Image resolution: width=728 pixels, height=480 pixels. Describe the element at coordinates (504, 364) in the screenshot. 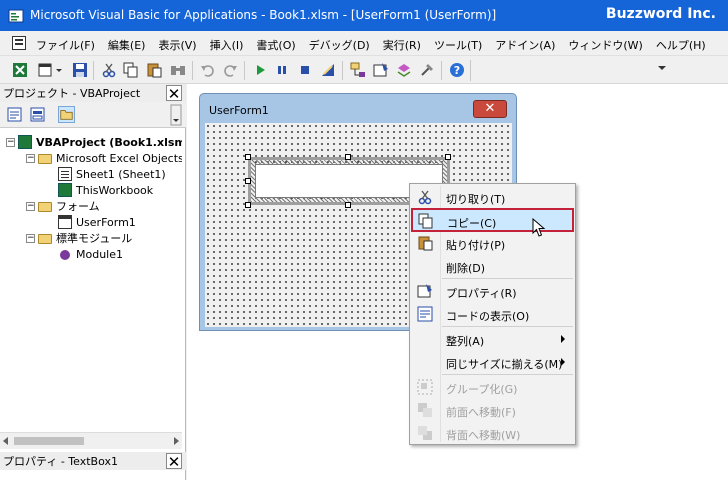

I see `context-menu-item-label: 同じサイズに揃える(M)` at that location.